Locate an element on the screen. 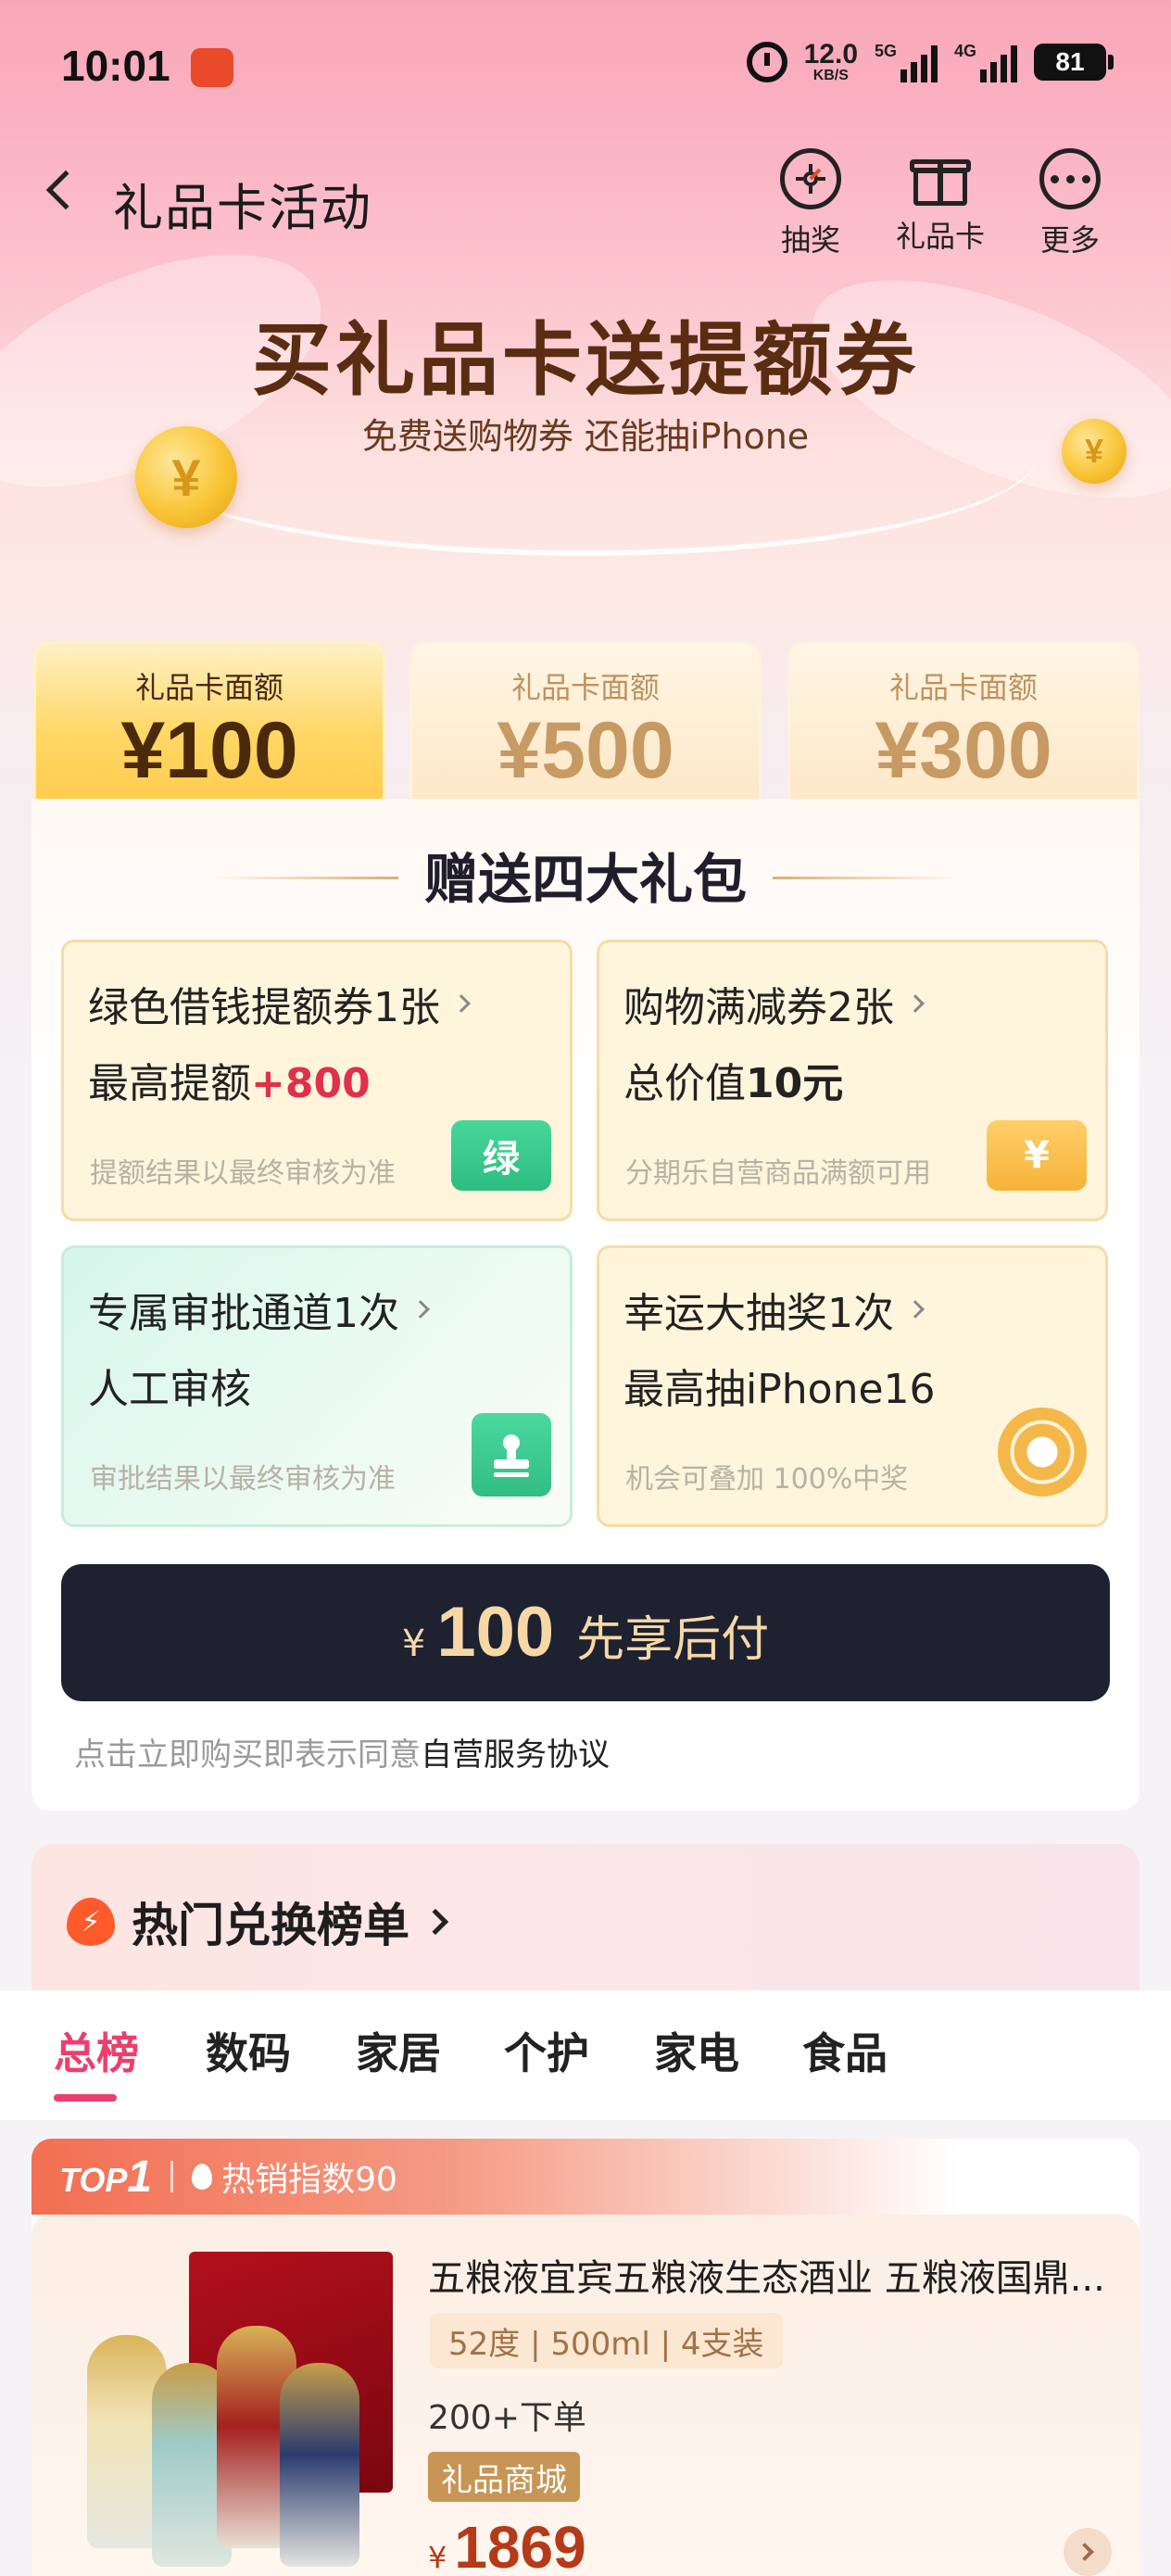 The height and width of the screenshot is (2576, 1171). gift-tile-note: 提额结果以最终审核为准 is located at coordinates (243, 1173).